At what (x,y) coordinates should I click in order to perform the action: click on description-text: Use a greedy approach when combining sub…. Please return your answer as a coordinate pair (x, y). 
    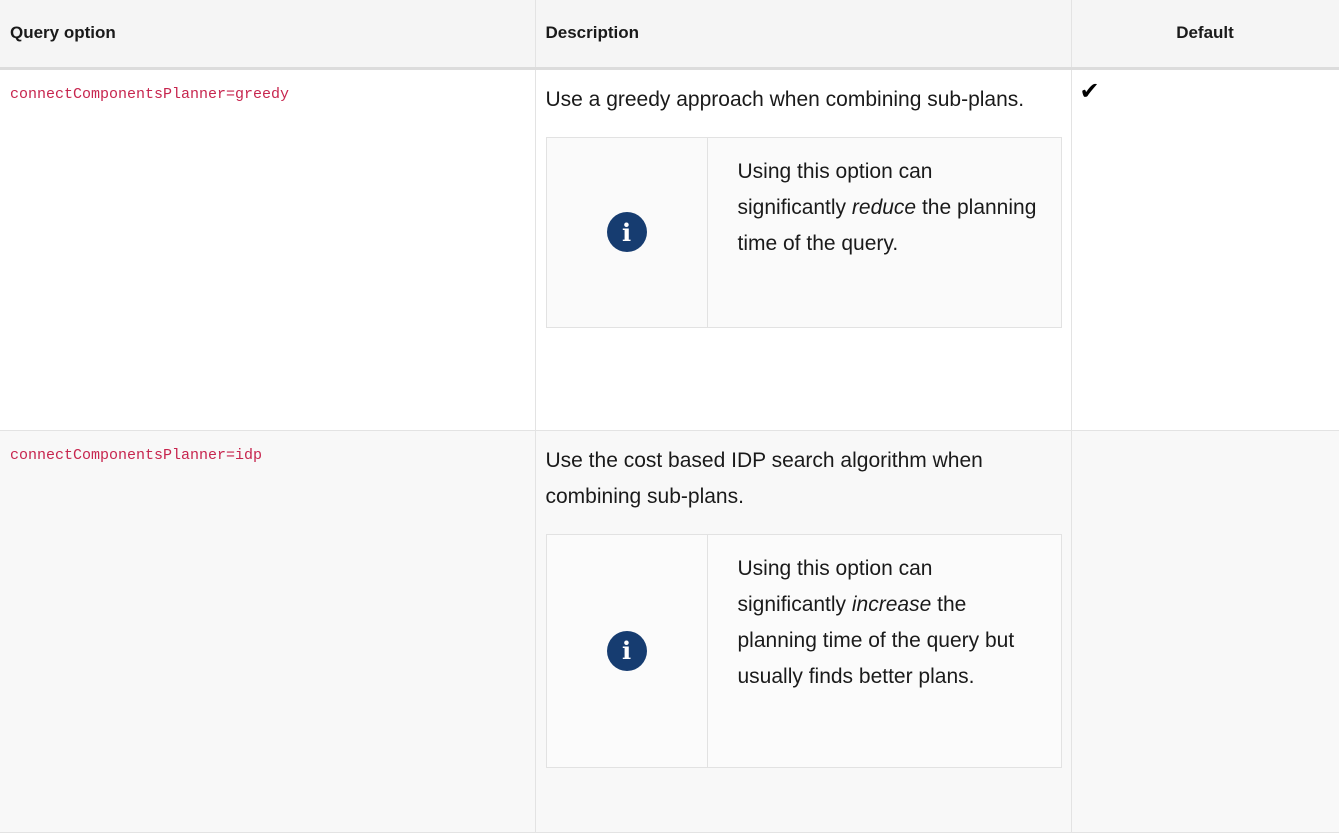
    Looking at the image, I should click on (785, 99).